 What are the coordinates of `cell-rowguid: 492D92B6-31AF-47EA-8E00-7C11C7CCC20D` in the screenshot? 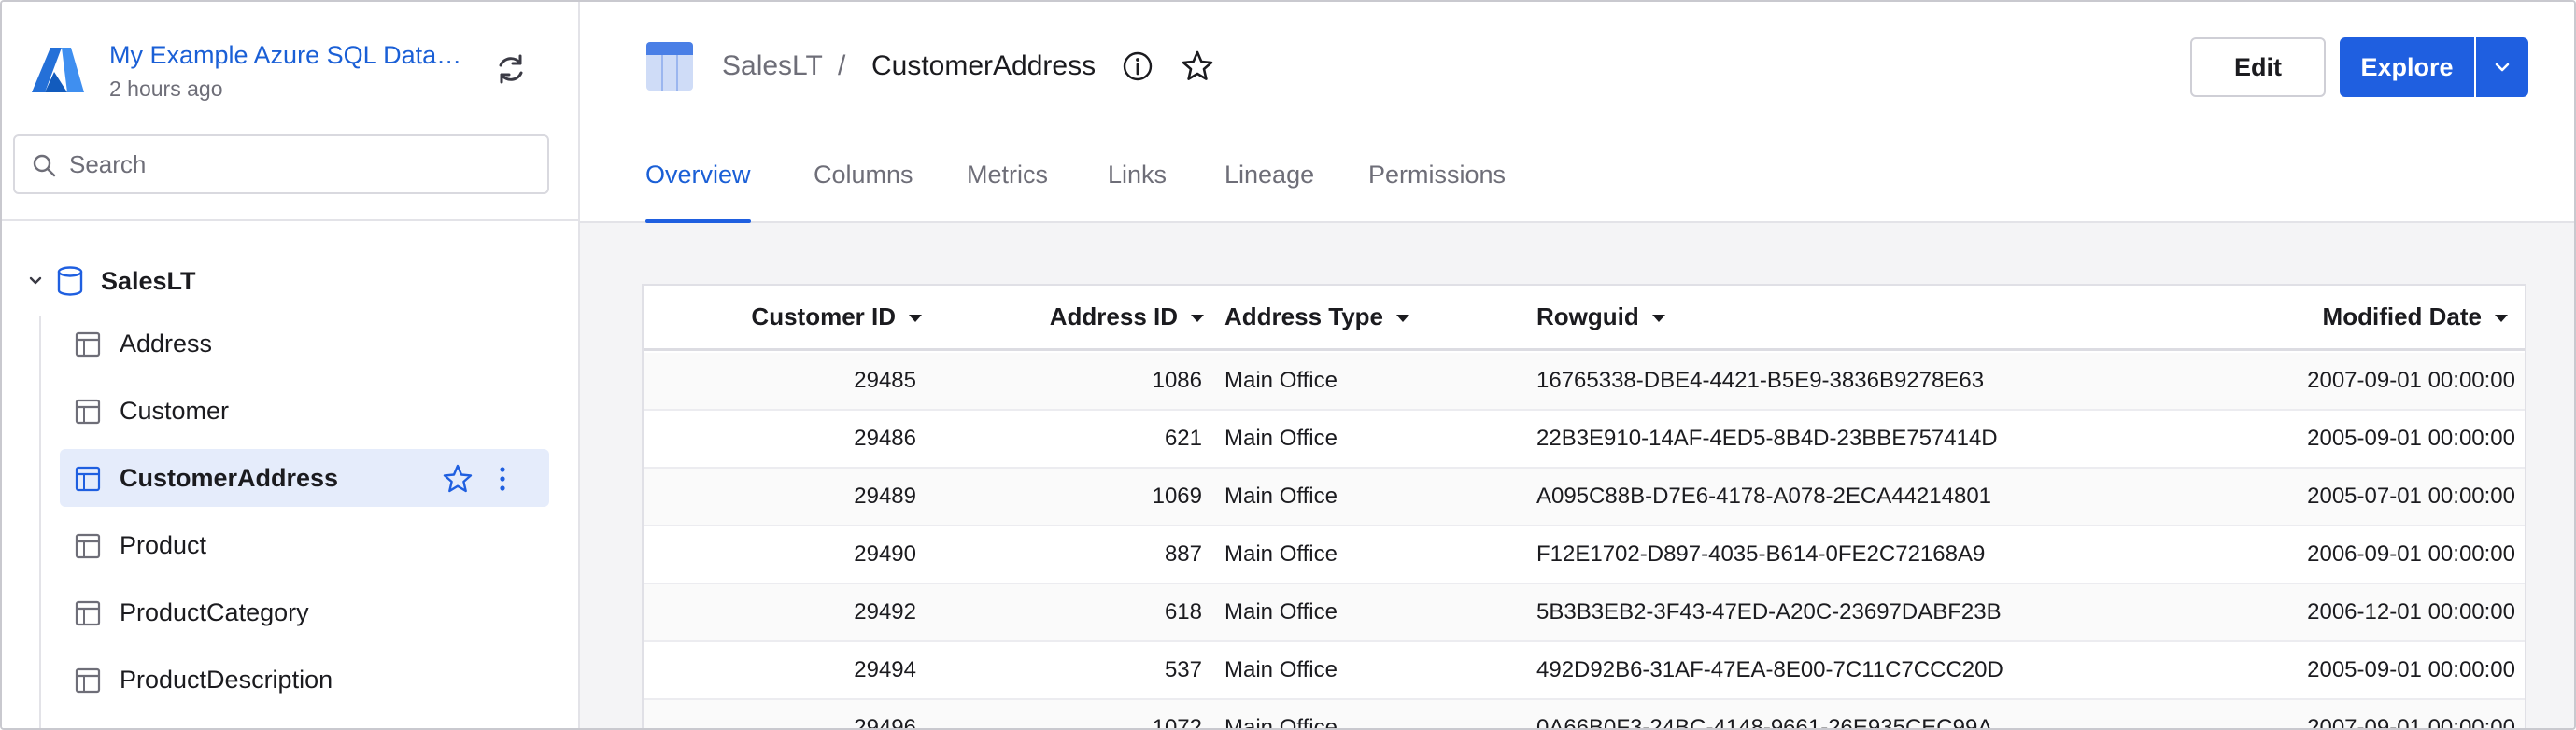 It's located at (1769, 669).